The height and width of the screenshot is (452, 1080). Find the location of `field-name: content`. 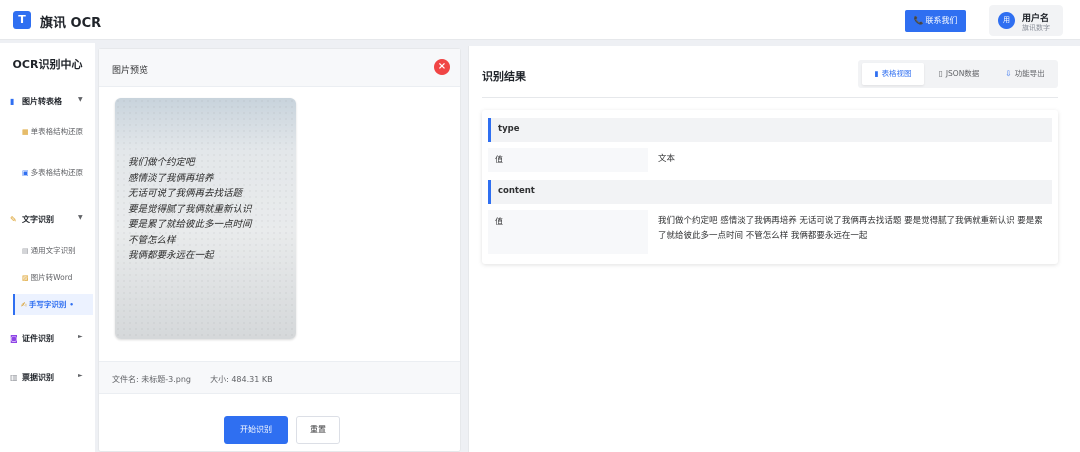

field-name: content is located at coordinates (516, 191).